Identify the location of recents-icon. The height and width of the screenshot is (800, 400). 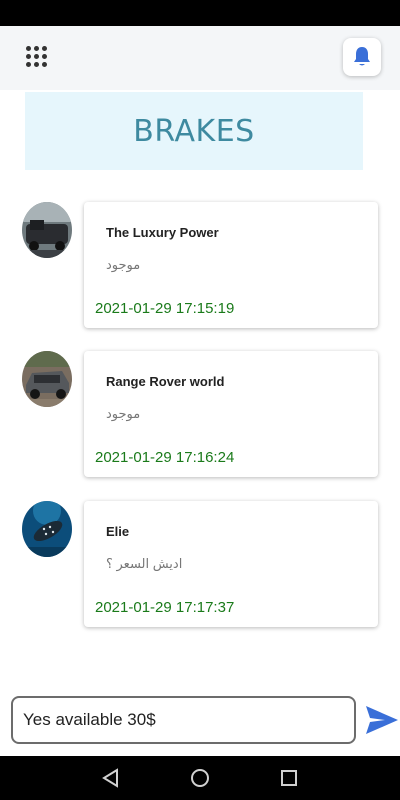
(289, 778).